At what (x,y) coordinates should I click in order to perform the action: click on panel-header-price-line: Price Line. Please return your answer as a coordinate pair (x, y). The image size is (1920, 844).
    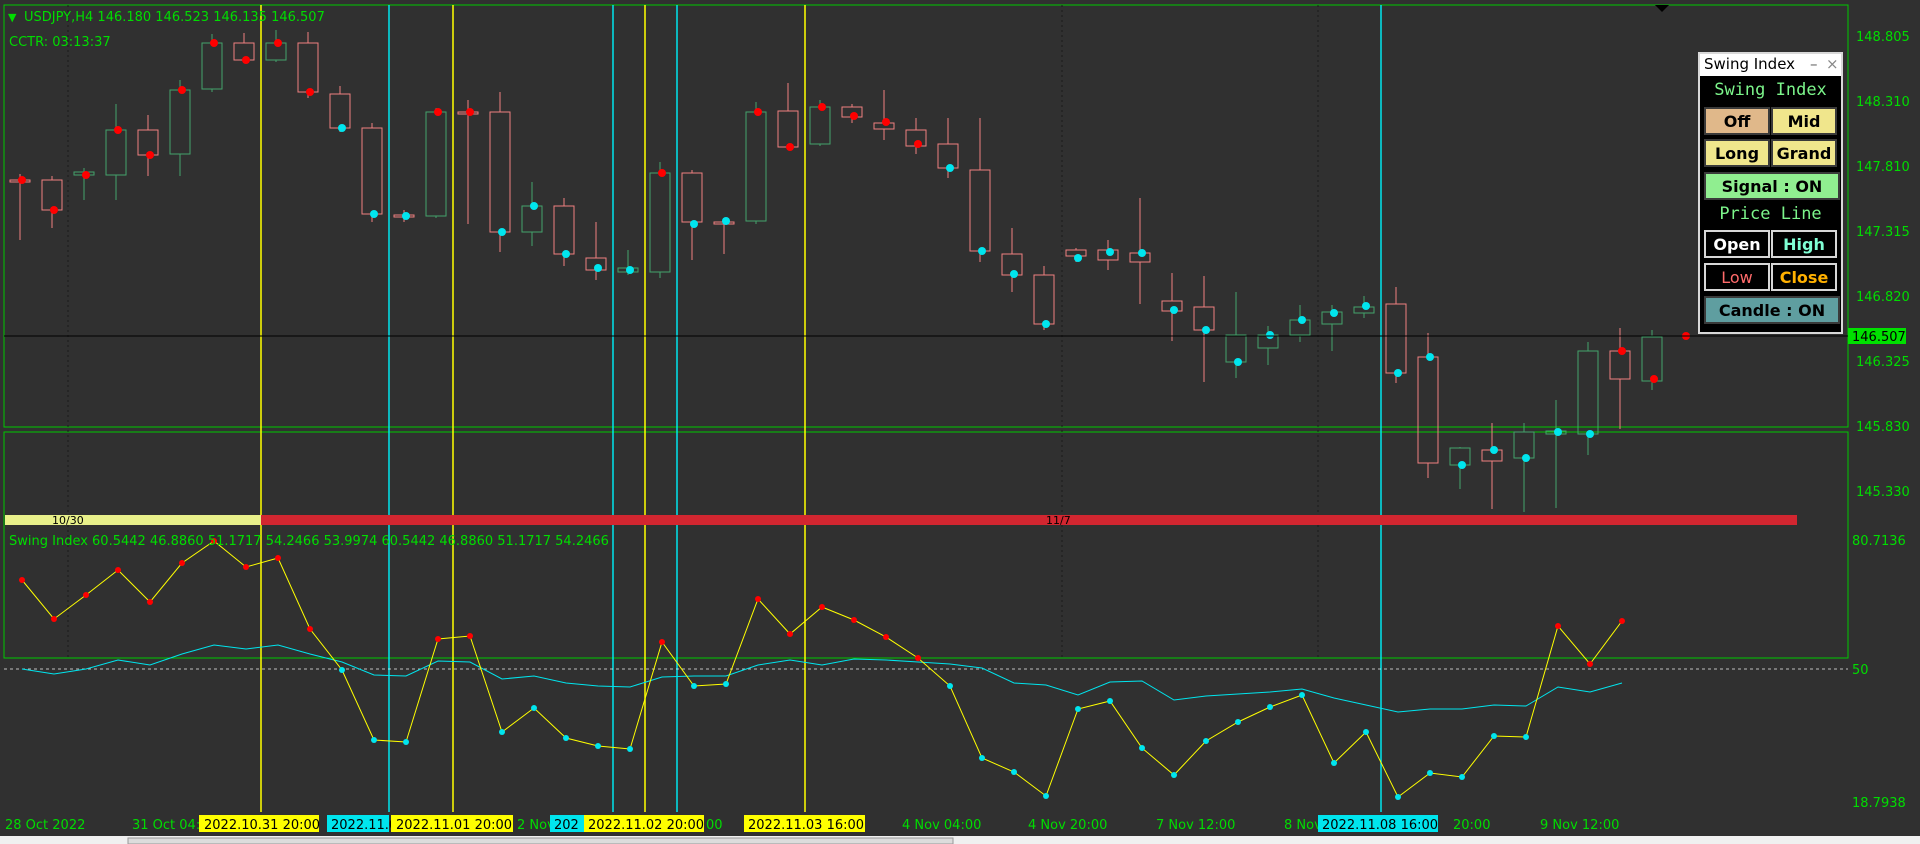
    Looking at the image, I should click on (1770, 214).